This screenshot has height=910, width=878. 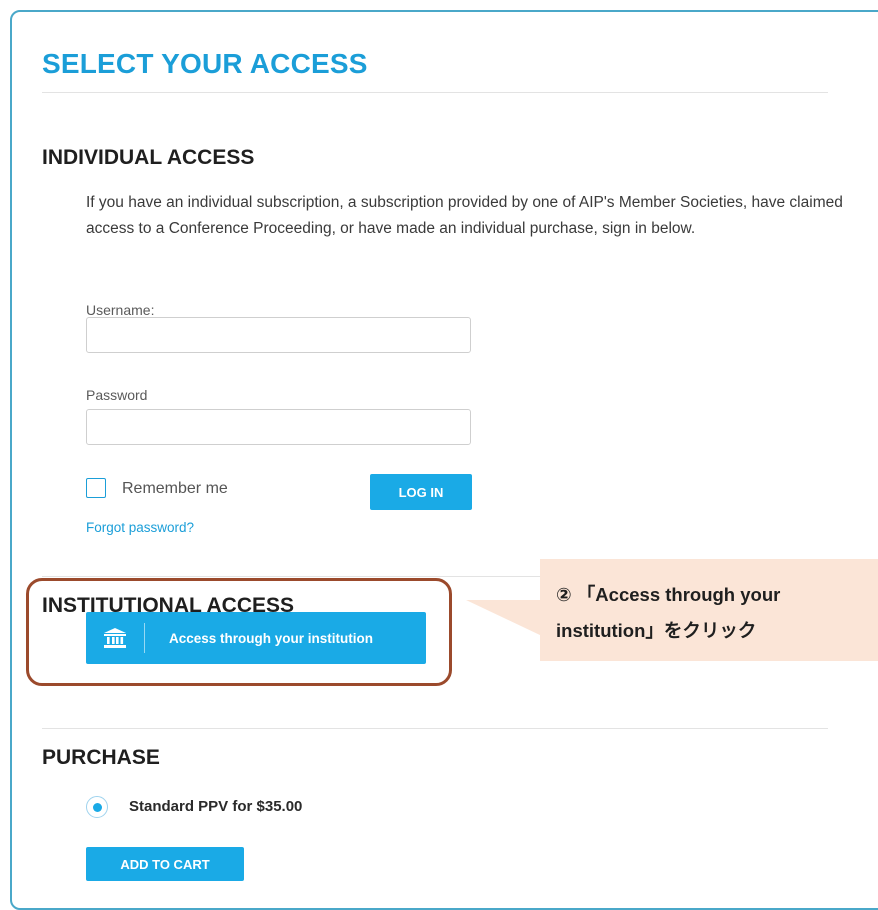 What do you see at coordinates (205, 63) in the screenshot?
I see `page-title: SELECT YOUR ACCESS` at bounding box center [205, 63].